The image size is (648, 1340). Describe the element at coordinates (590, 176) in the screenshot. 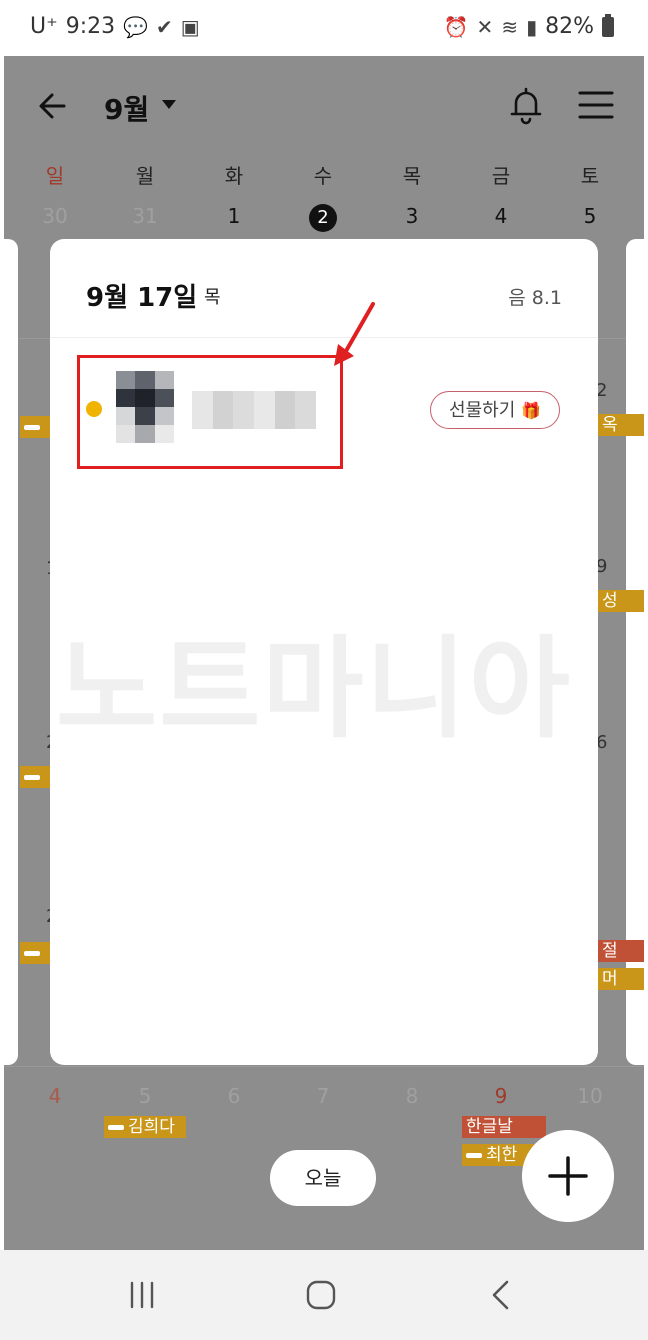

I see `weekday-sat: 토` at that location.